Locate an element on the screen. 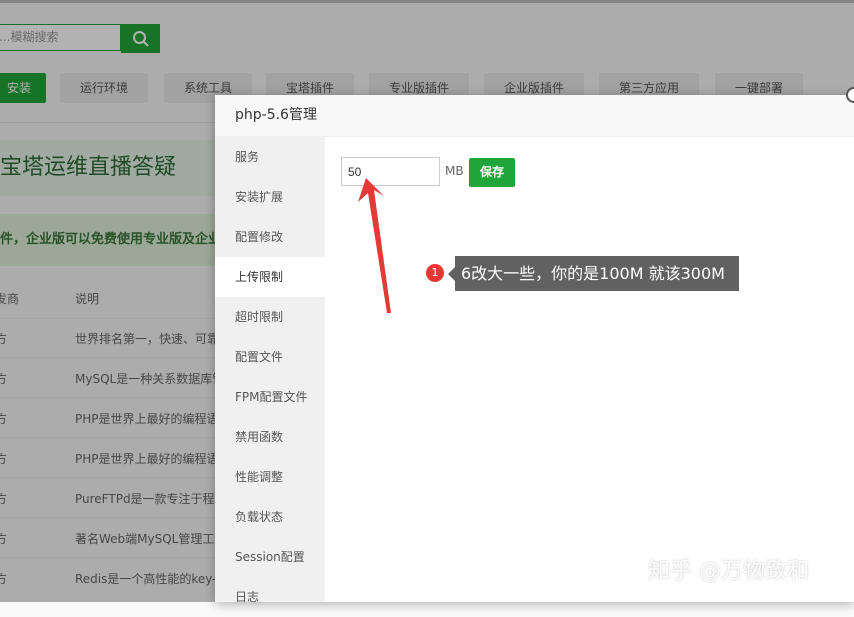 This screenshot has width=854, height=617. menu-item-session-config: Session配置 is located at coordinates (270, 557).